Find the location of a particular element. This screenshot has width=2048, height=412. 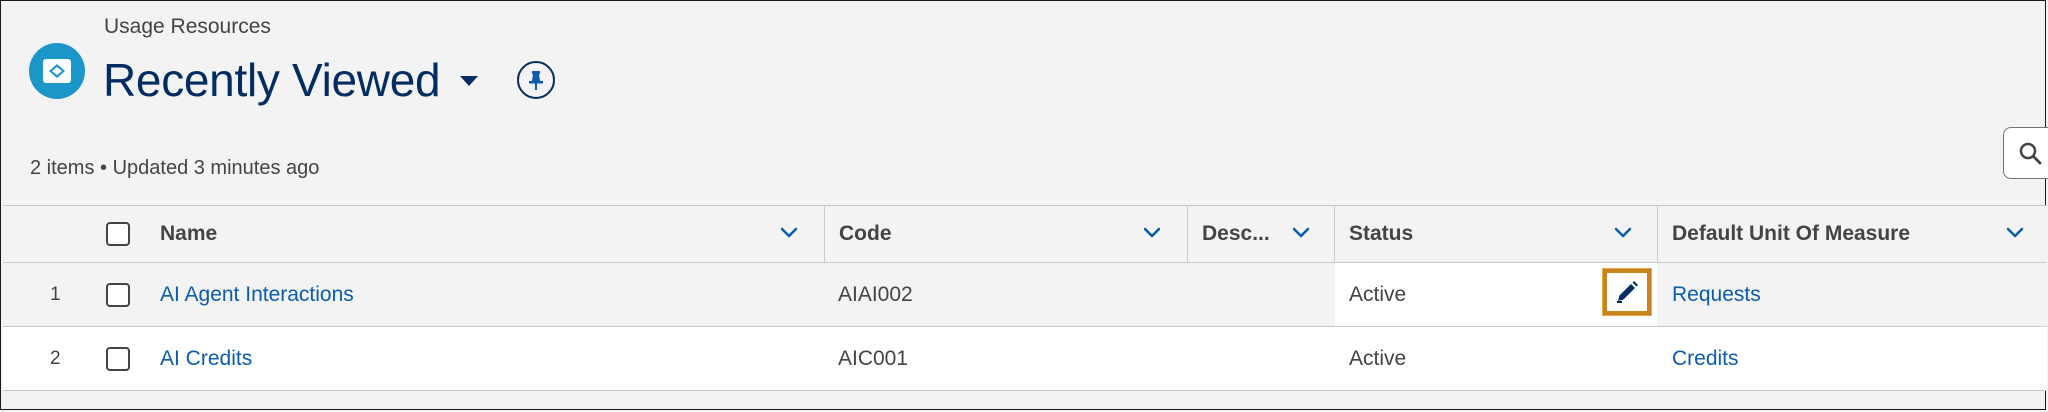

record-name-link: AI Agent Interactions is located at coordinates (257, 294).